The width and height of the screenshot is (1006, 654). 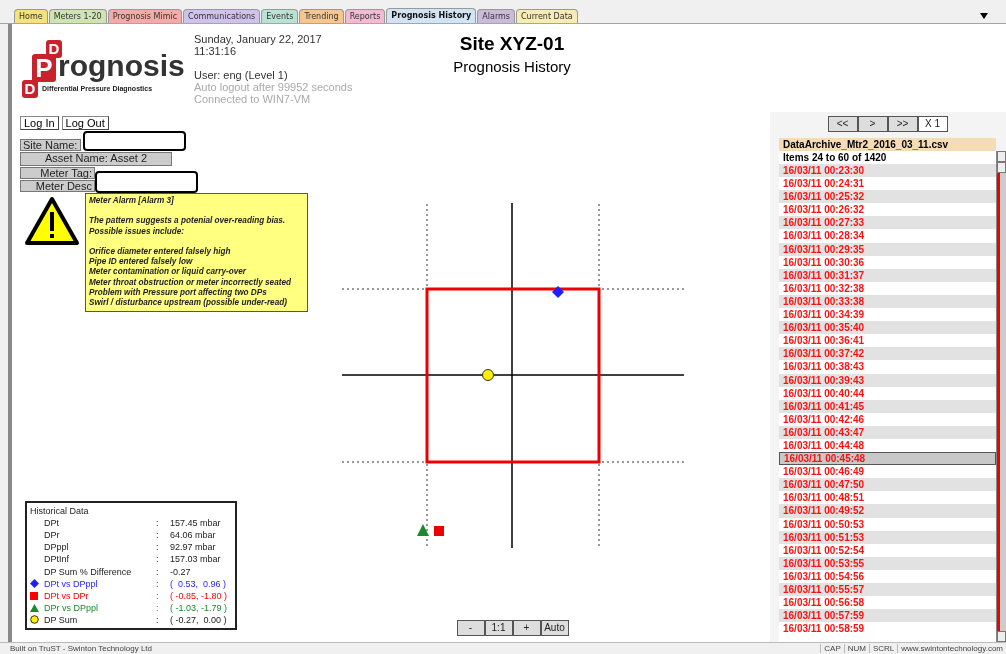 I want to click on zoom-button: Auto, so click(x=554, y=628).